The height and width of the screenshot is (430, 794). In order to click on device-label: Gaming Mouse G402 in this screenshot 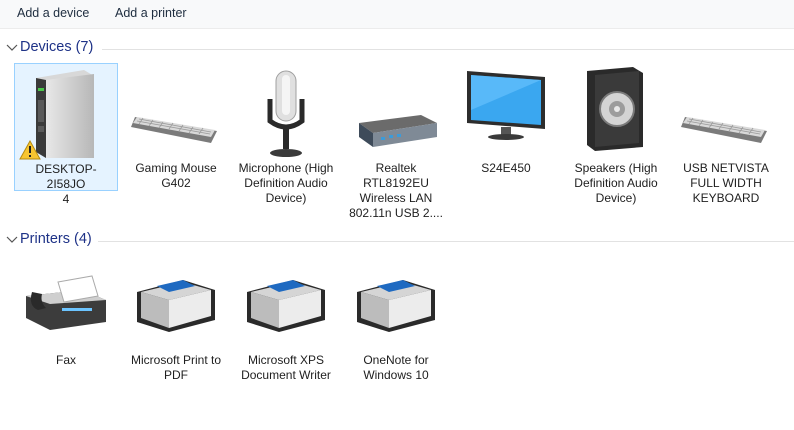, I will do `click(176, 175)`.